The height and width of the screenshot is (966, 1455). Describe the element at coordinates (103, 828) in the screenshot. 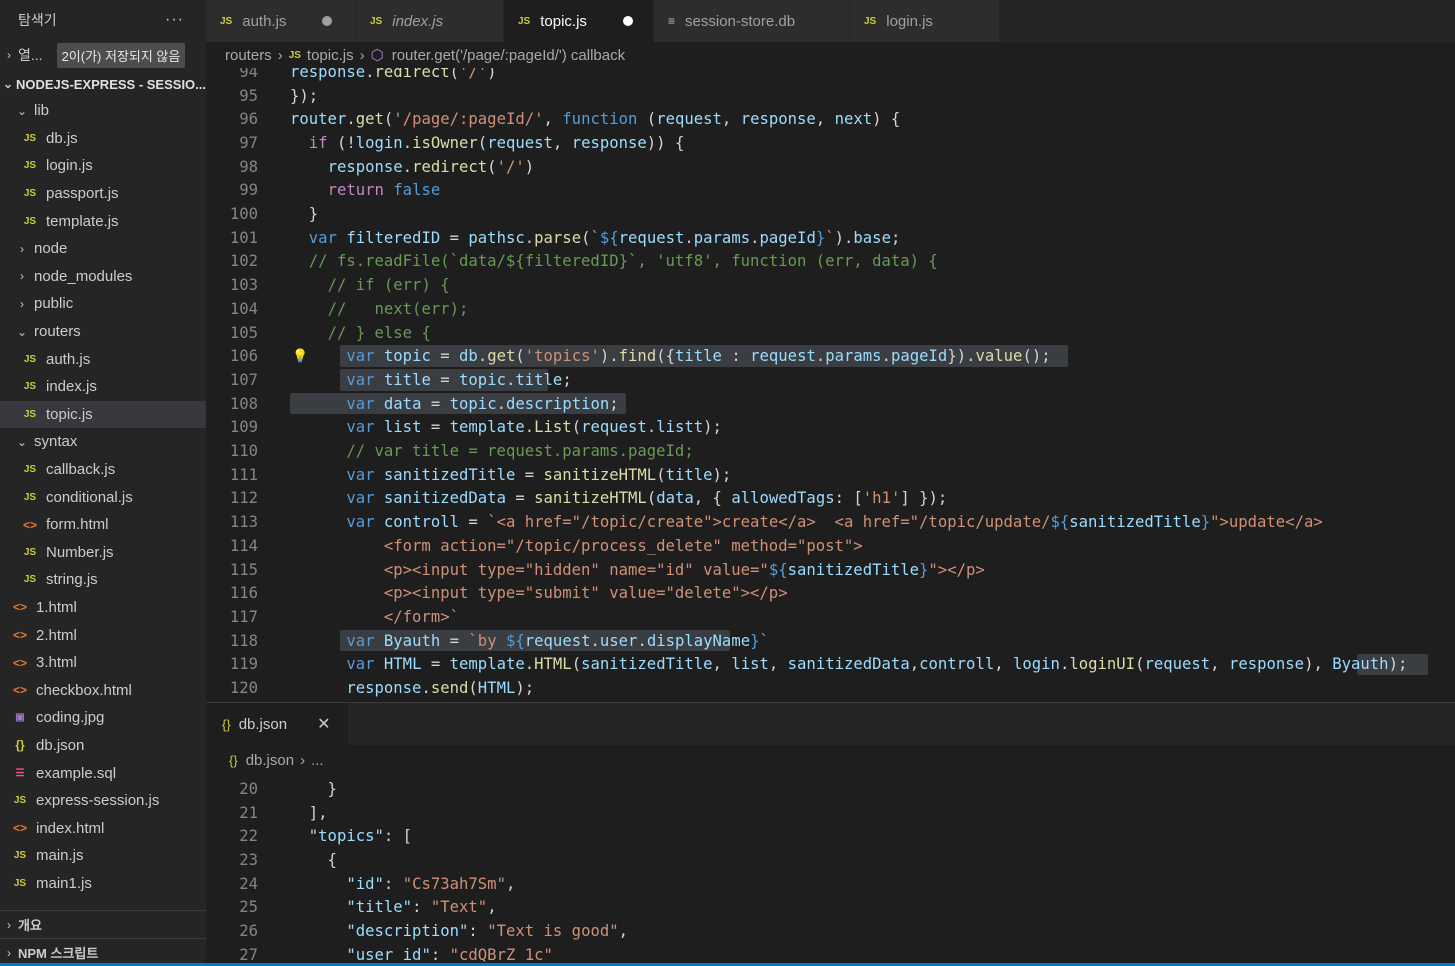

I see `tree-item: <> index.html` at that location.